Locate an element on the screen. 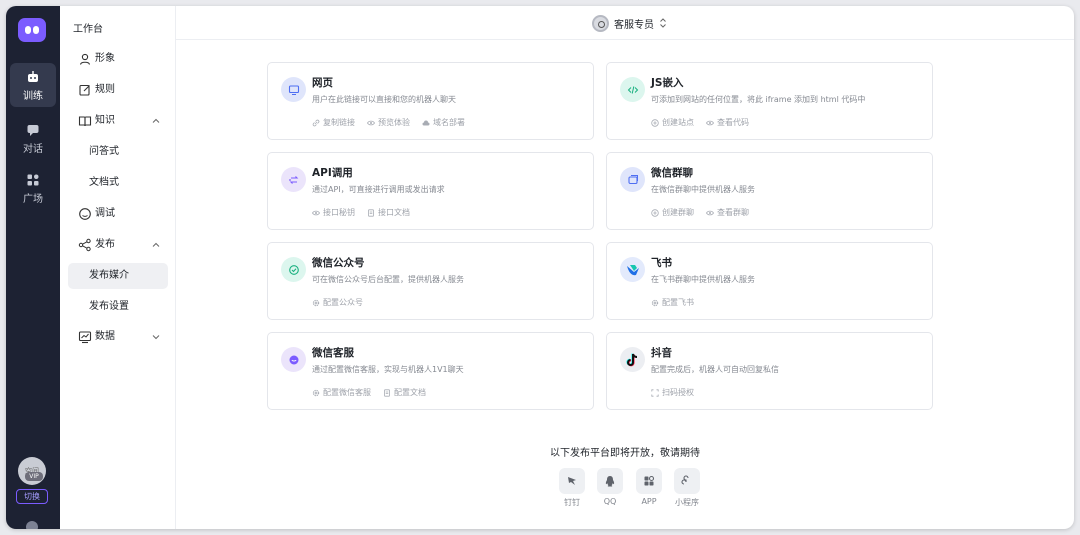  menu-item-qa: 问答式 is located at coordinates (118, 152).